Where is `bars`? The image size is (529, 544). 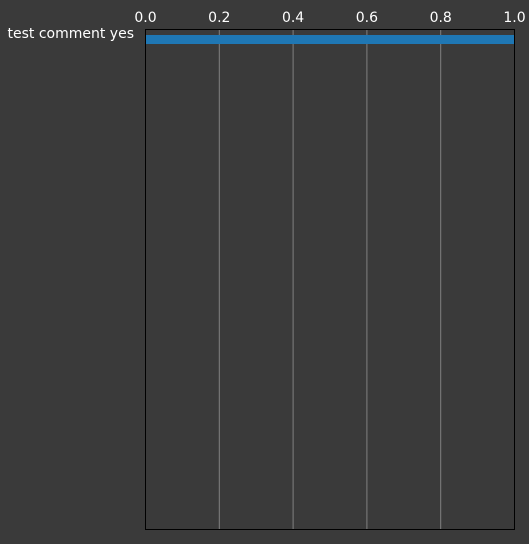 bars is located at coordinates (330, 39).